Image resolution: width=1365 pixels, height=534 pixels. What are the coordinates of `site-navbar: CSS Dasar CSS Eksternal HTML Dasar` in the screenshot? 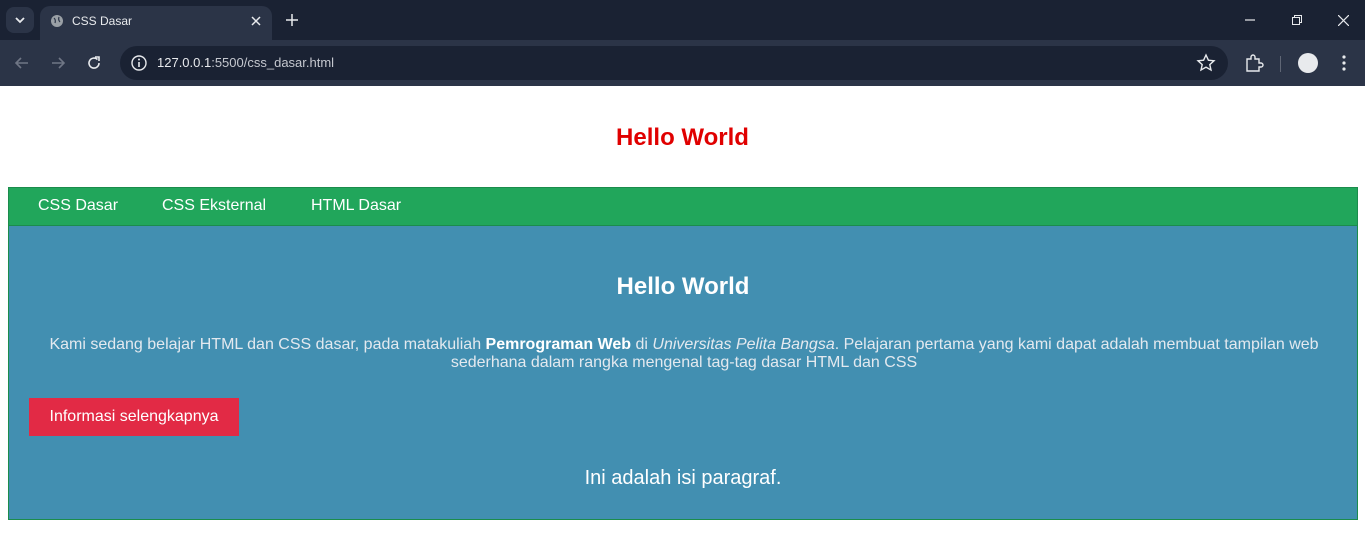 It's located at (683, 206).